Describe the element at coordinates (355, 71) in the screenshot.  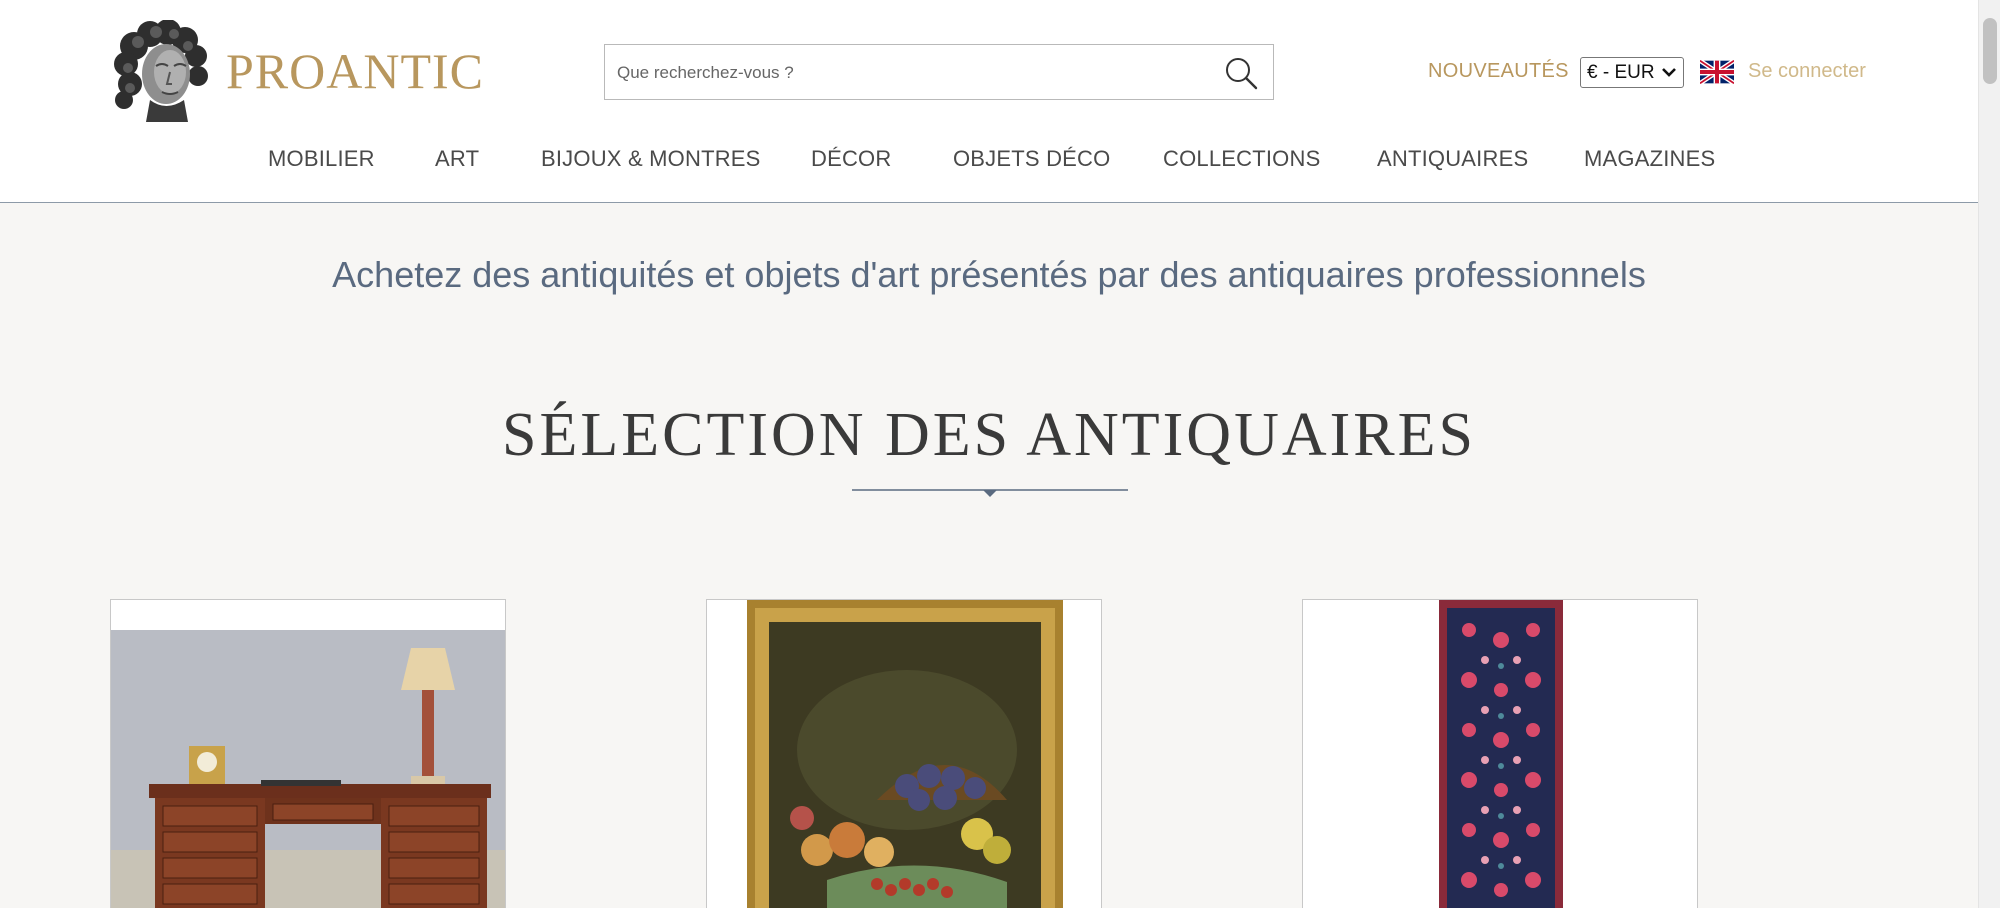
I see `logo-text: PROANTIC` at that location.